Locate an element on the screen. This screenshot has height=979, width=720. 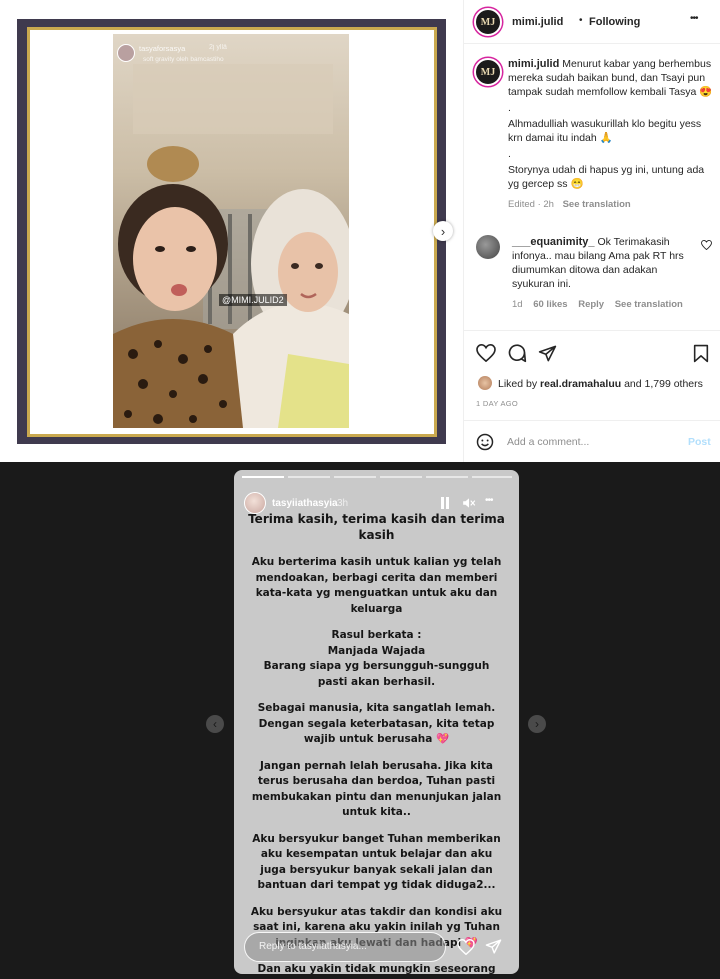
story-user-name: tasyiiathasyia is located at coordinates (305, 503).